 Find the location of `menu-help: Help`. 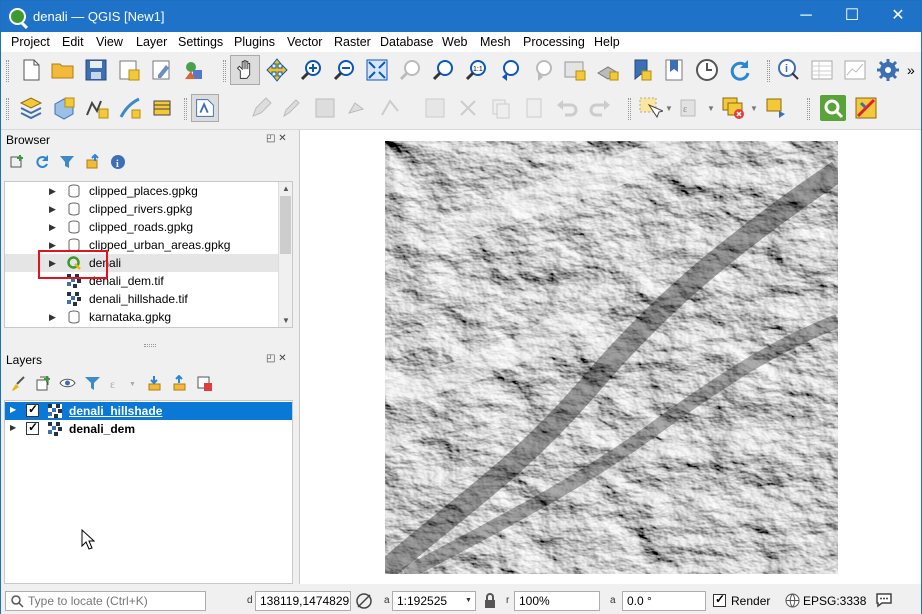

menu-help: Help is located at coordinates (607, 42).